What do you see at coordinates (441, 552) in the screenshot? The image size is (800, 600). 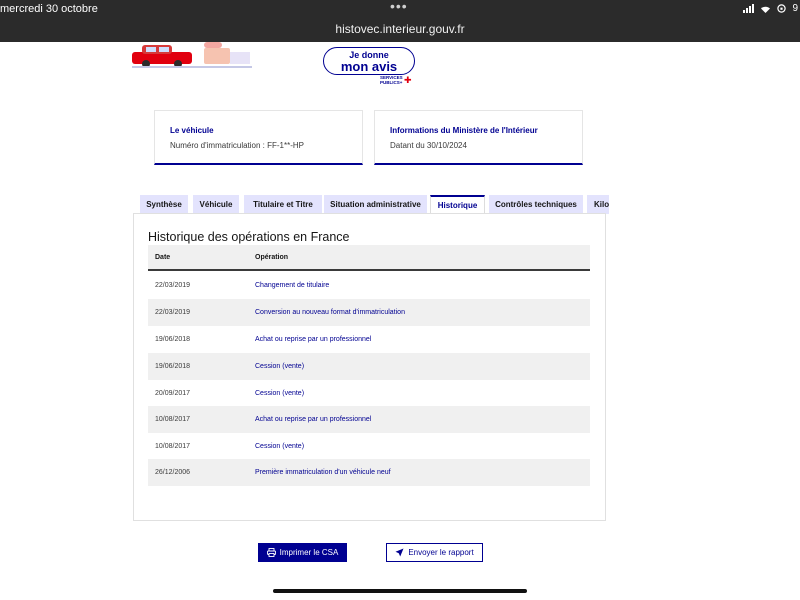 I see `send-report-label: Envoyer le rapport` at bounding box center [441, 552].